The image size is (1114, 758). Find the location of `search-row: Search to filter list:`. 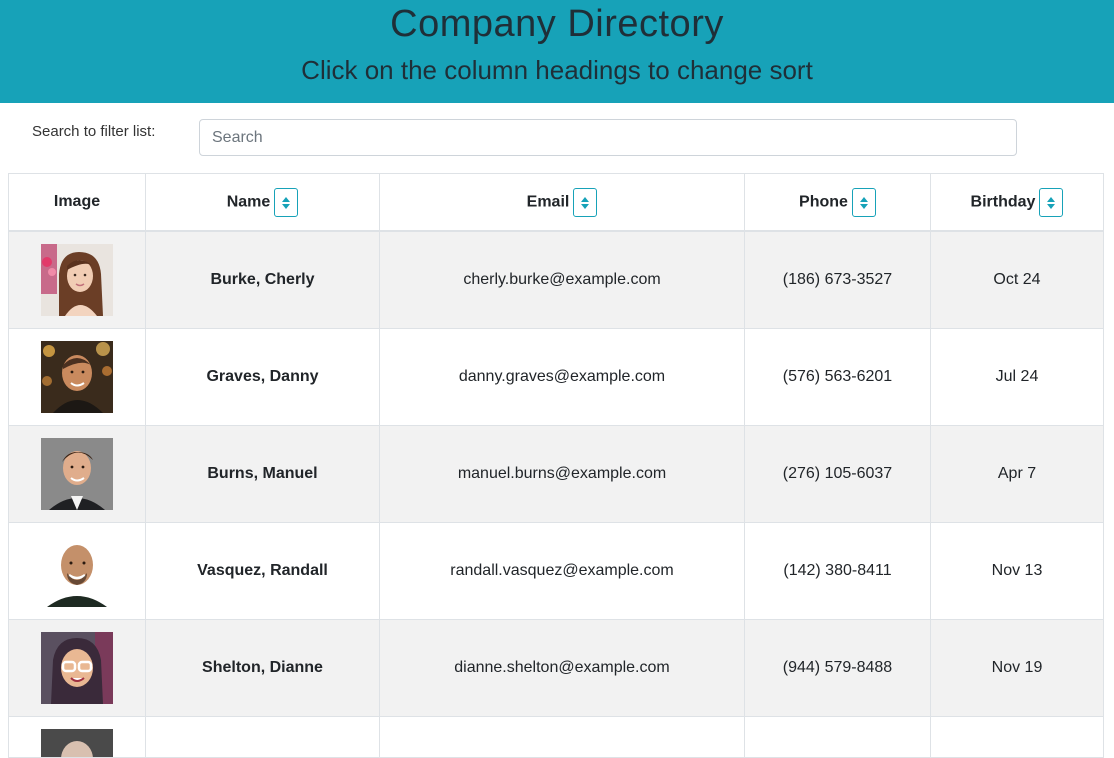

search-row: Search to filter list: is located at coordinates (557, 138).